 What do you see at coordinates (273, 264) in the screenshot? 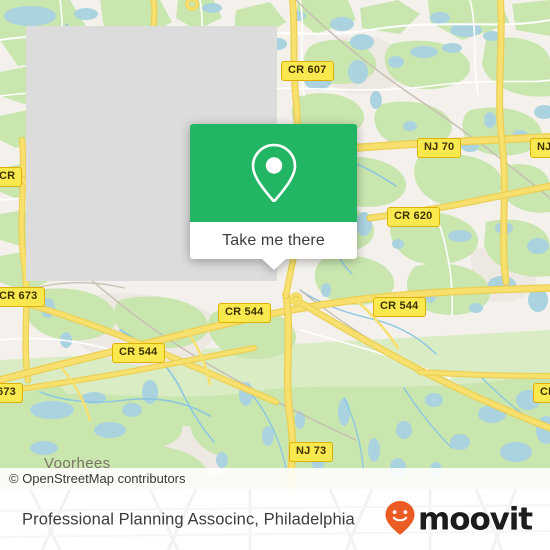
I see `popup-pointer-tail` at bounding box center [273, 264].